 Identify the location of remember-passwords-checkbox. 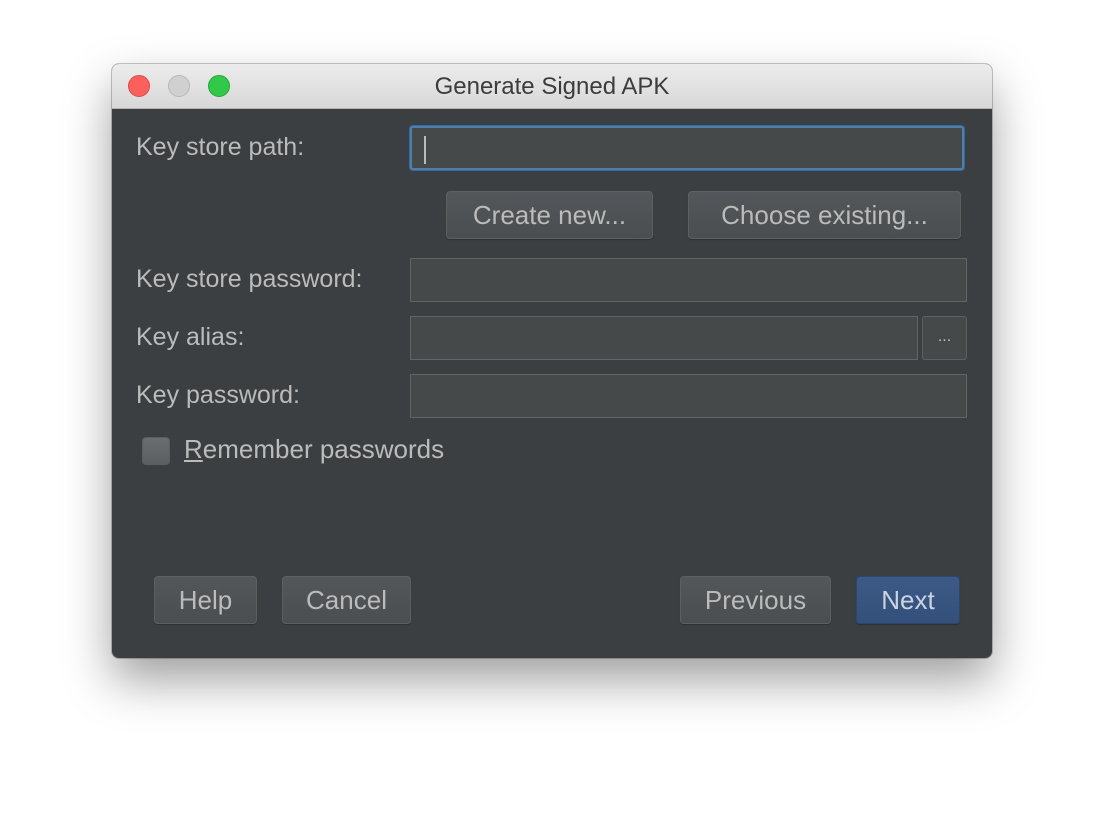
(156, 451).